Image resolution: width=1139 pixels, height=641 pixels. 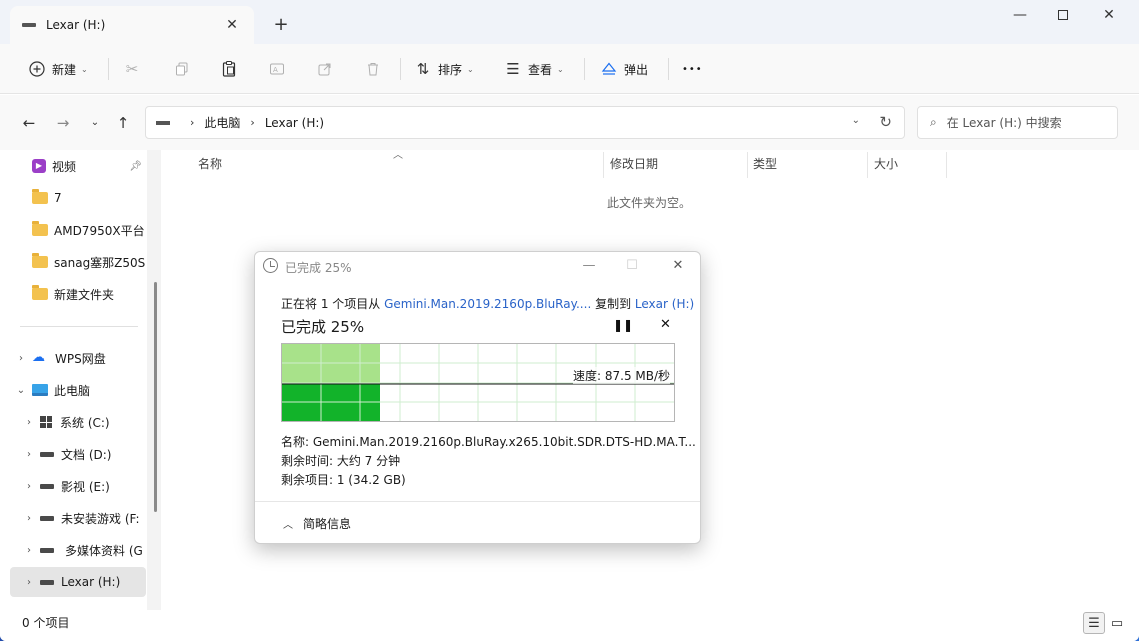 I want to click on minimize-button: —, so click(x=1020, y=16).